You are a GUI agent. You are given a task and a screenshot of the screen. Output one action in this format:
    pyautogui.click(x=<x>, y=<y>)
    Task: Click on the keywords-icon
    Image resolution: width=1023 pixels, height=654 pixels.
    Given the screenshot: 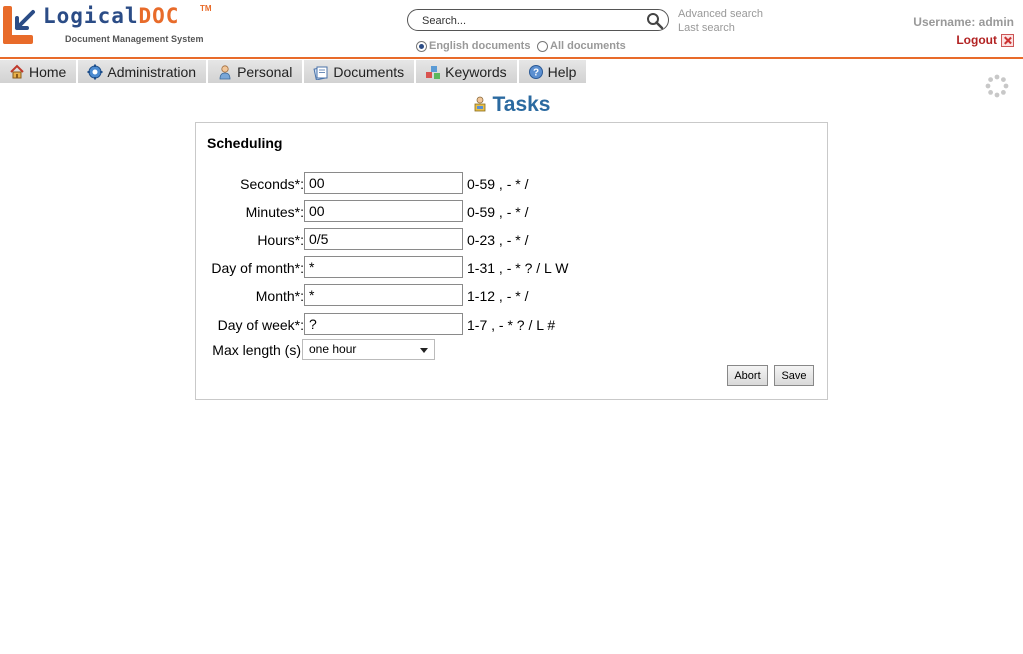 What is the action you would take?
    pyautogui.click(x=433, y=72)
    